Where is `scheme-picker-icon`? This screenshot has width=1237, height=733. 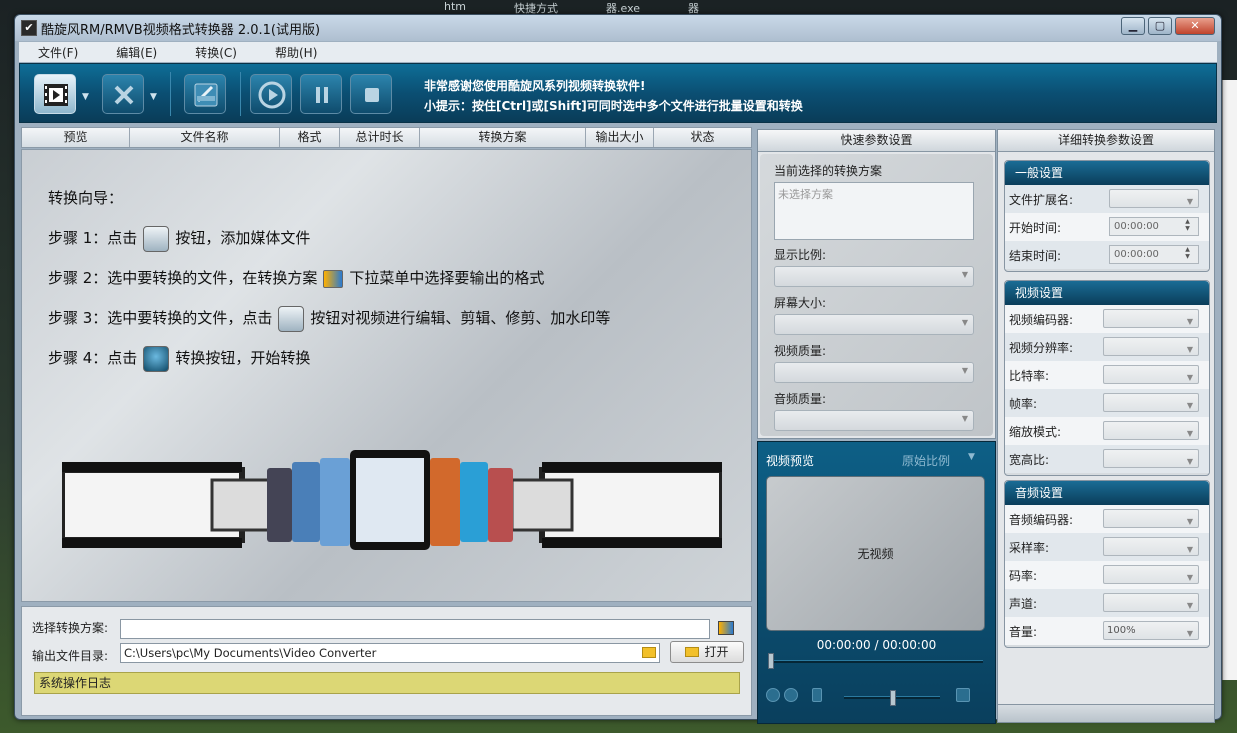 scheme-picker-icon is located at coordinates (726, 628).